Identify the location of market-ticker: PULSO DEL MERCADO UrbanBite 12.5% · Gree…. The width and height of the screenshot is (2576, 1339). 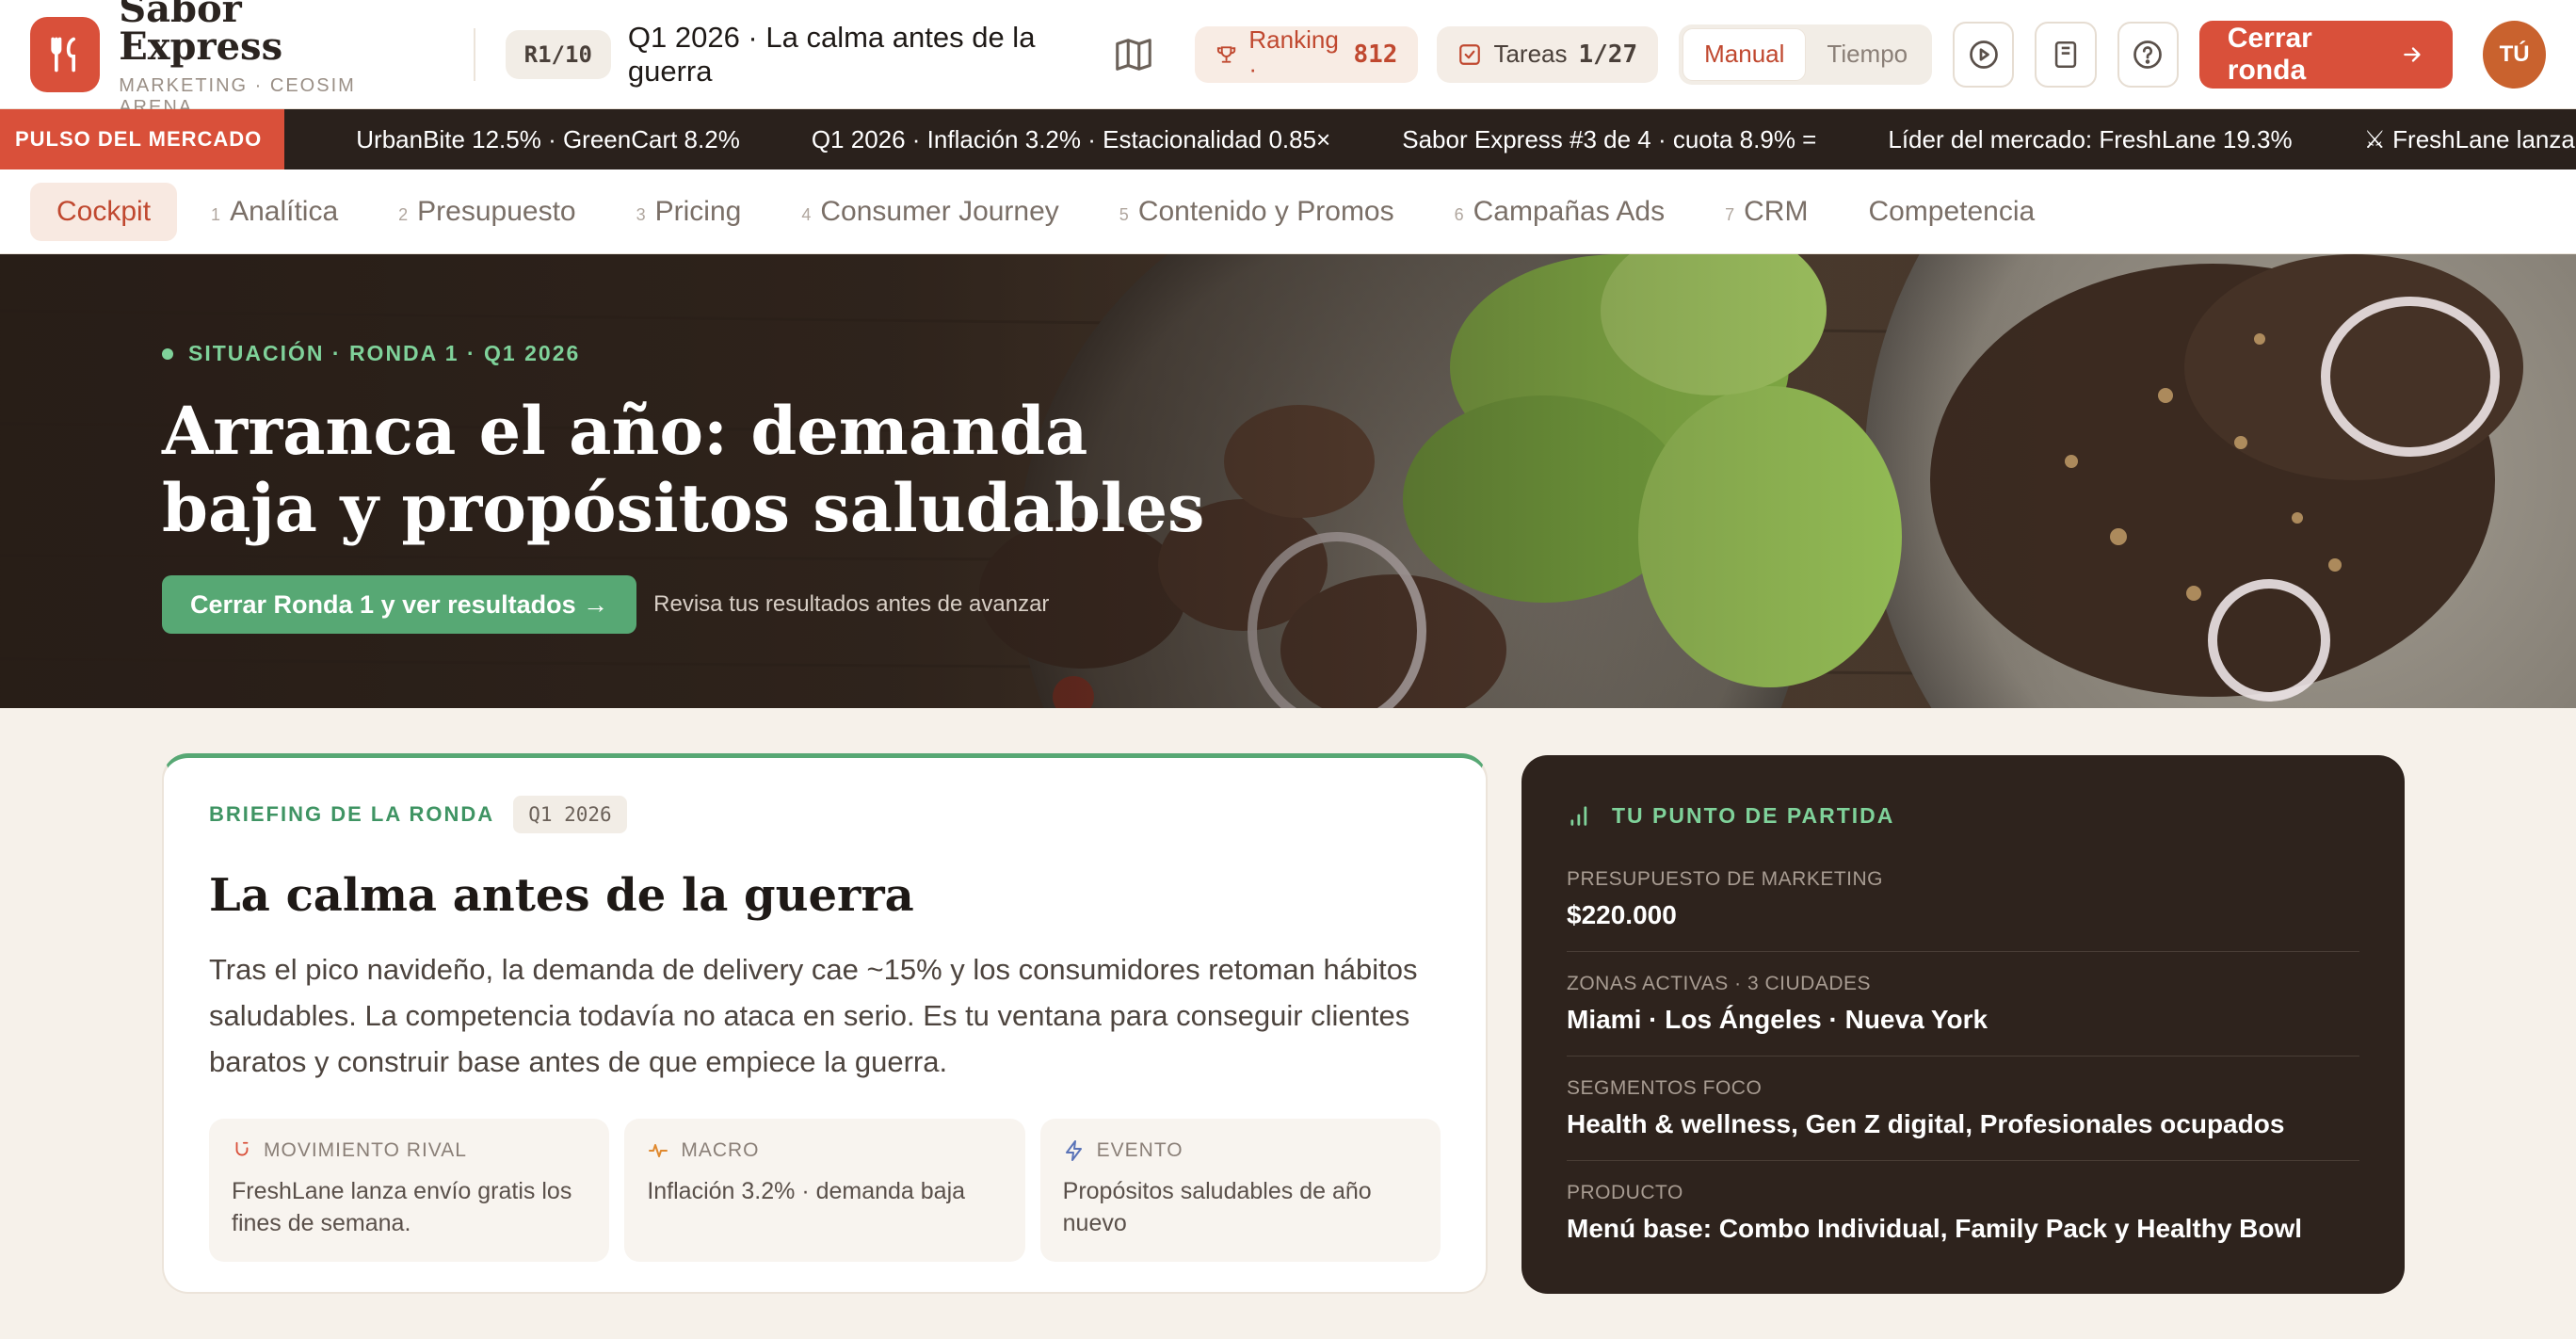
(1288, 139).